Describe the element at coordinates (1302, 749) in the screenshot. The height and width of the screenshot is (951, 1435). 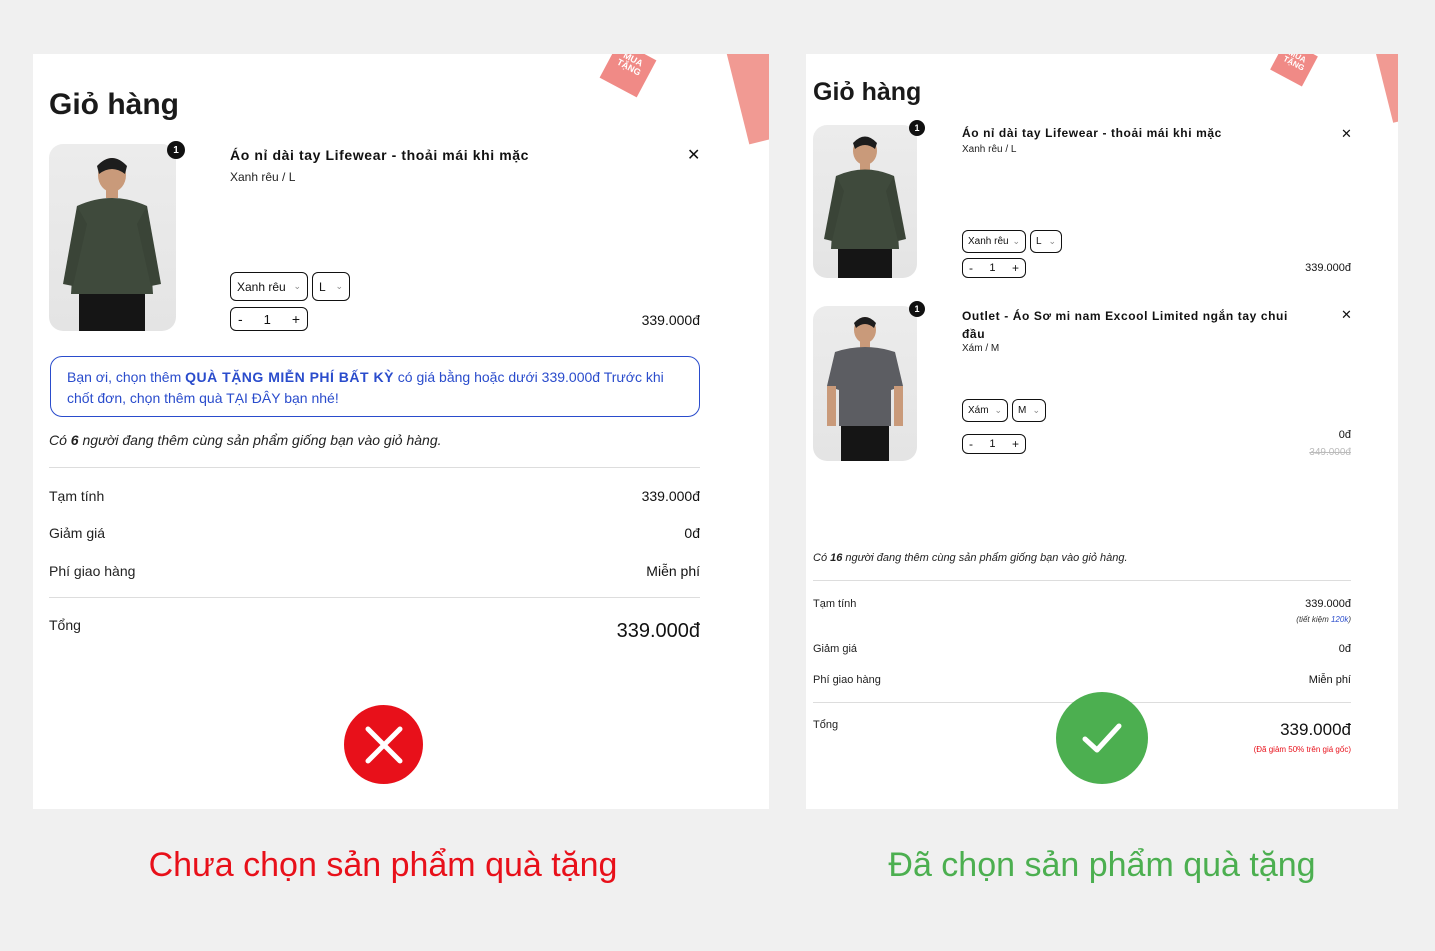
I see `total-discount-note: (Đã giảm 50% trên giá gốc)` at that location.